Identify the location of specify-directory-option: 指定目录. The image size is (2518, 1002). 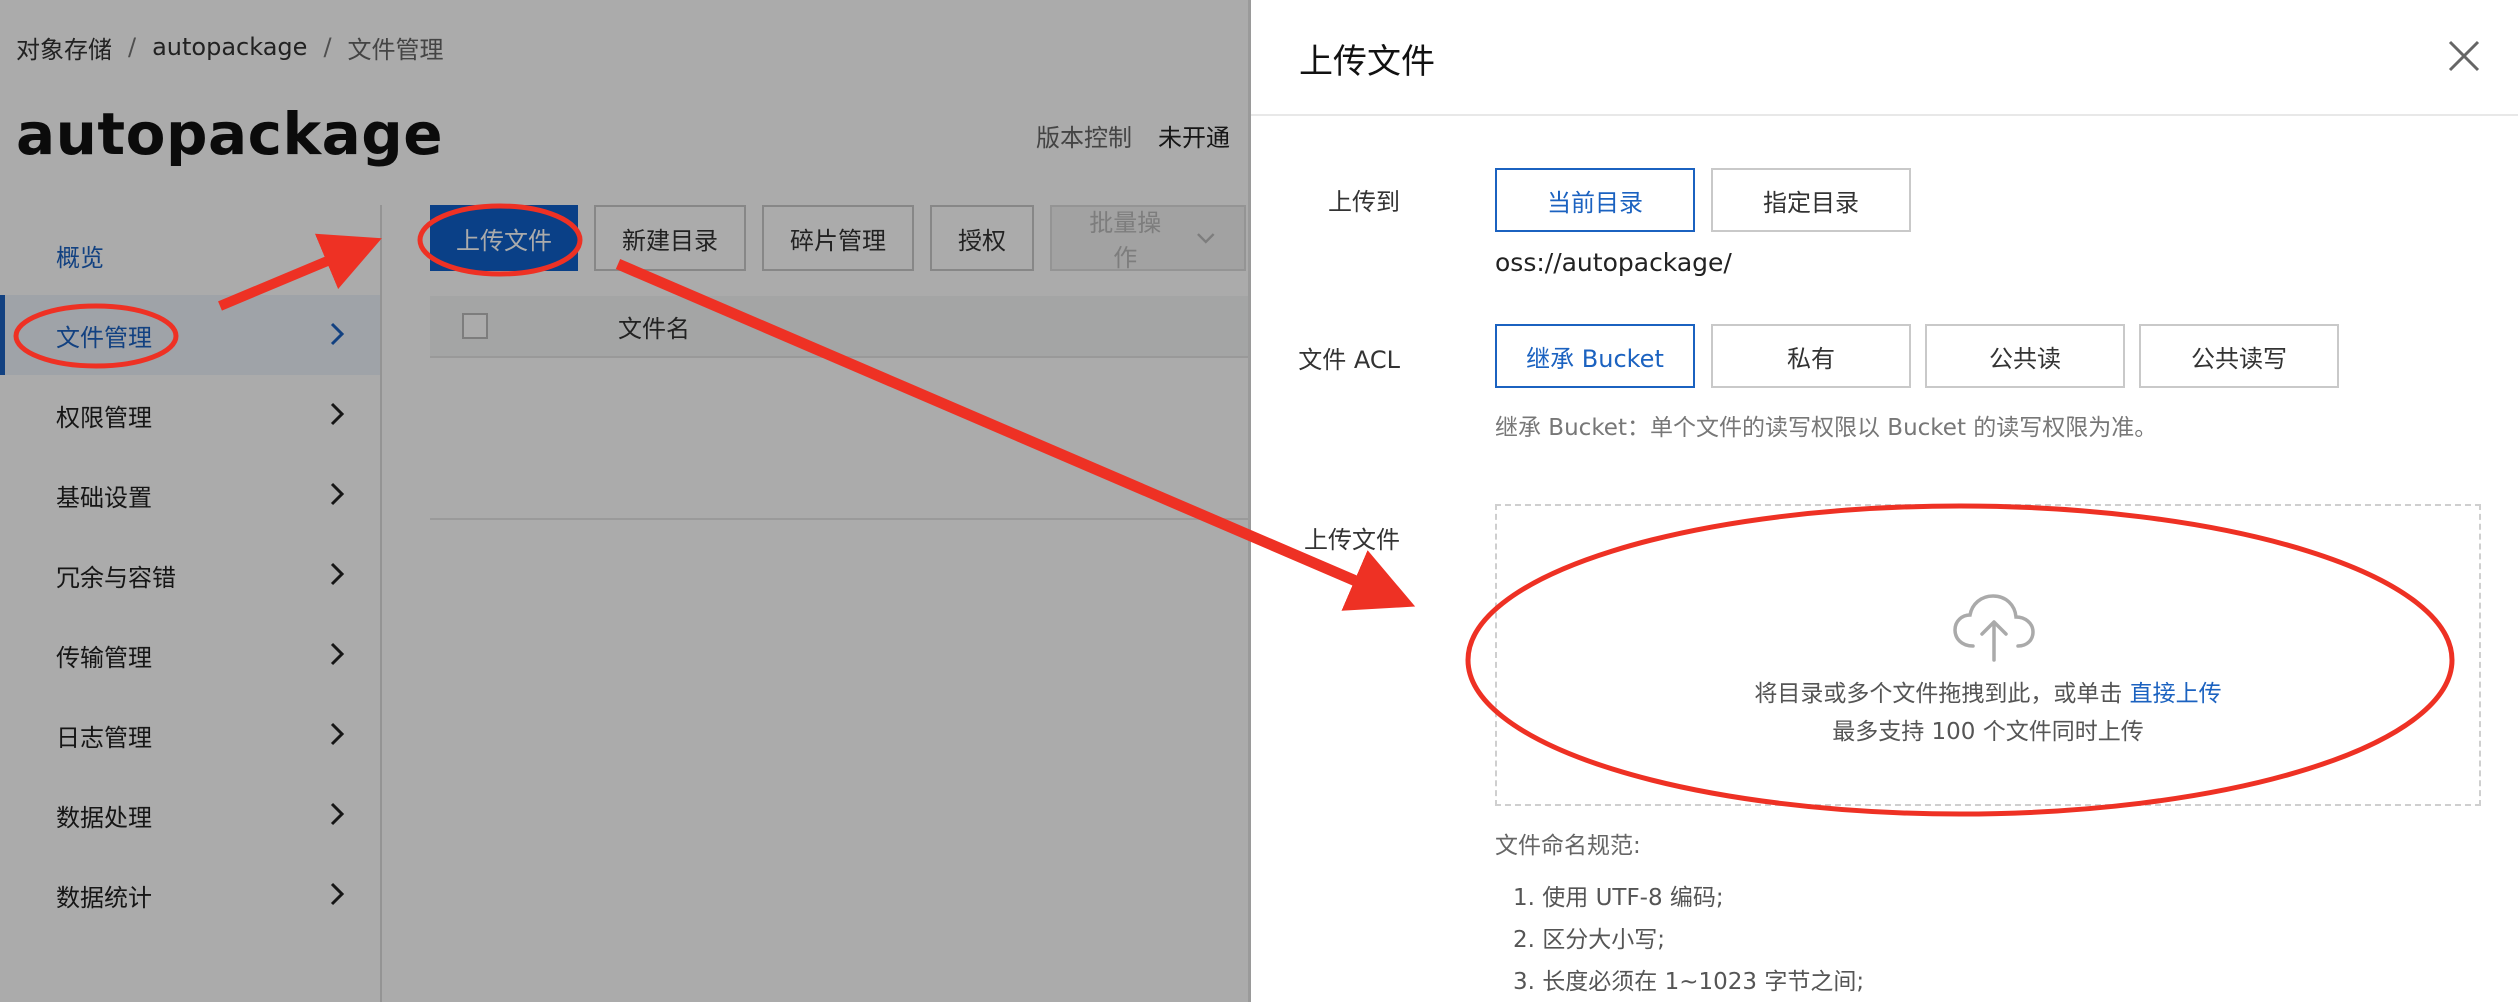
(1811, 200).